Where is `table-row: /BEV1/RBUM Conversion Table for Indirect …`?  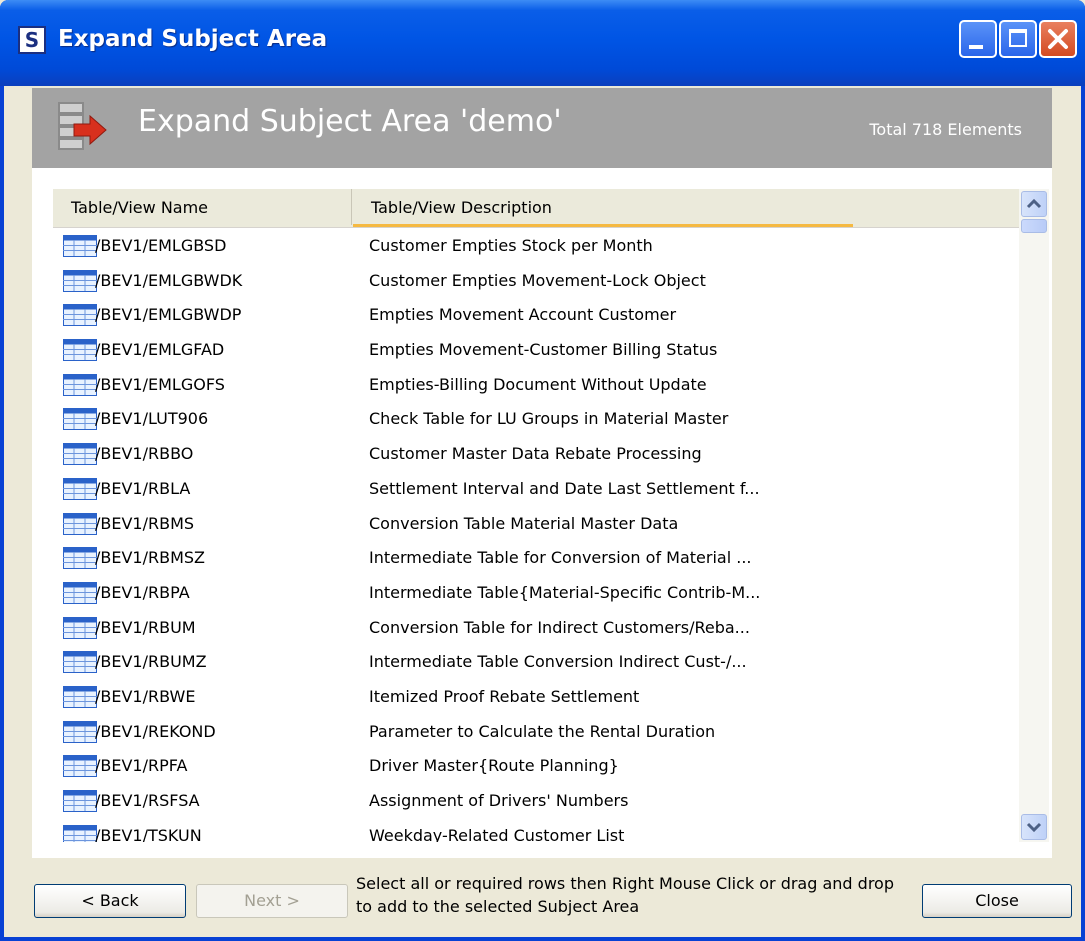 table-row: /BEV1/RBUM Conversion Table for Indirect … is located at coordinates (536, 627).